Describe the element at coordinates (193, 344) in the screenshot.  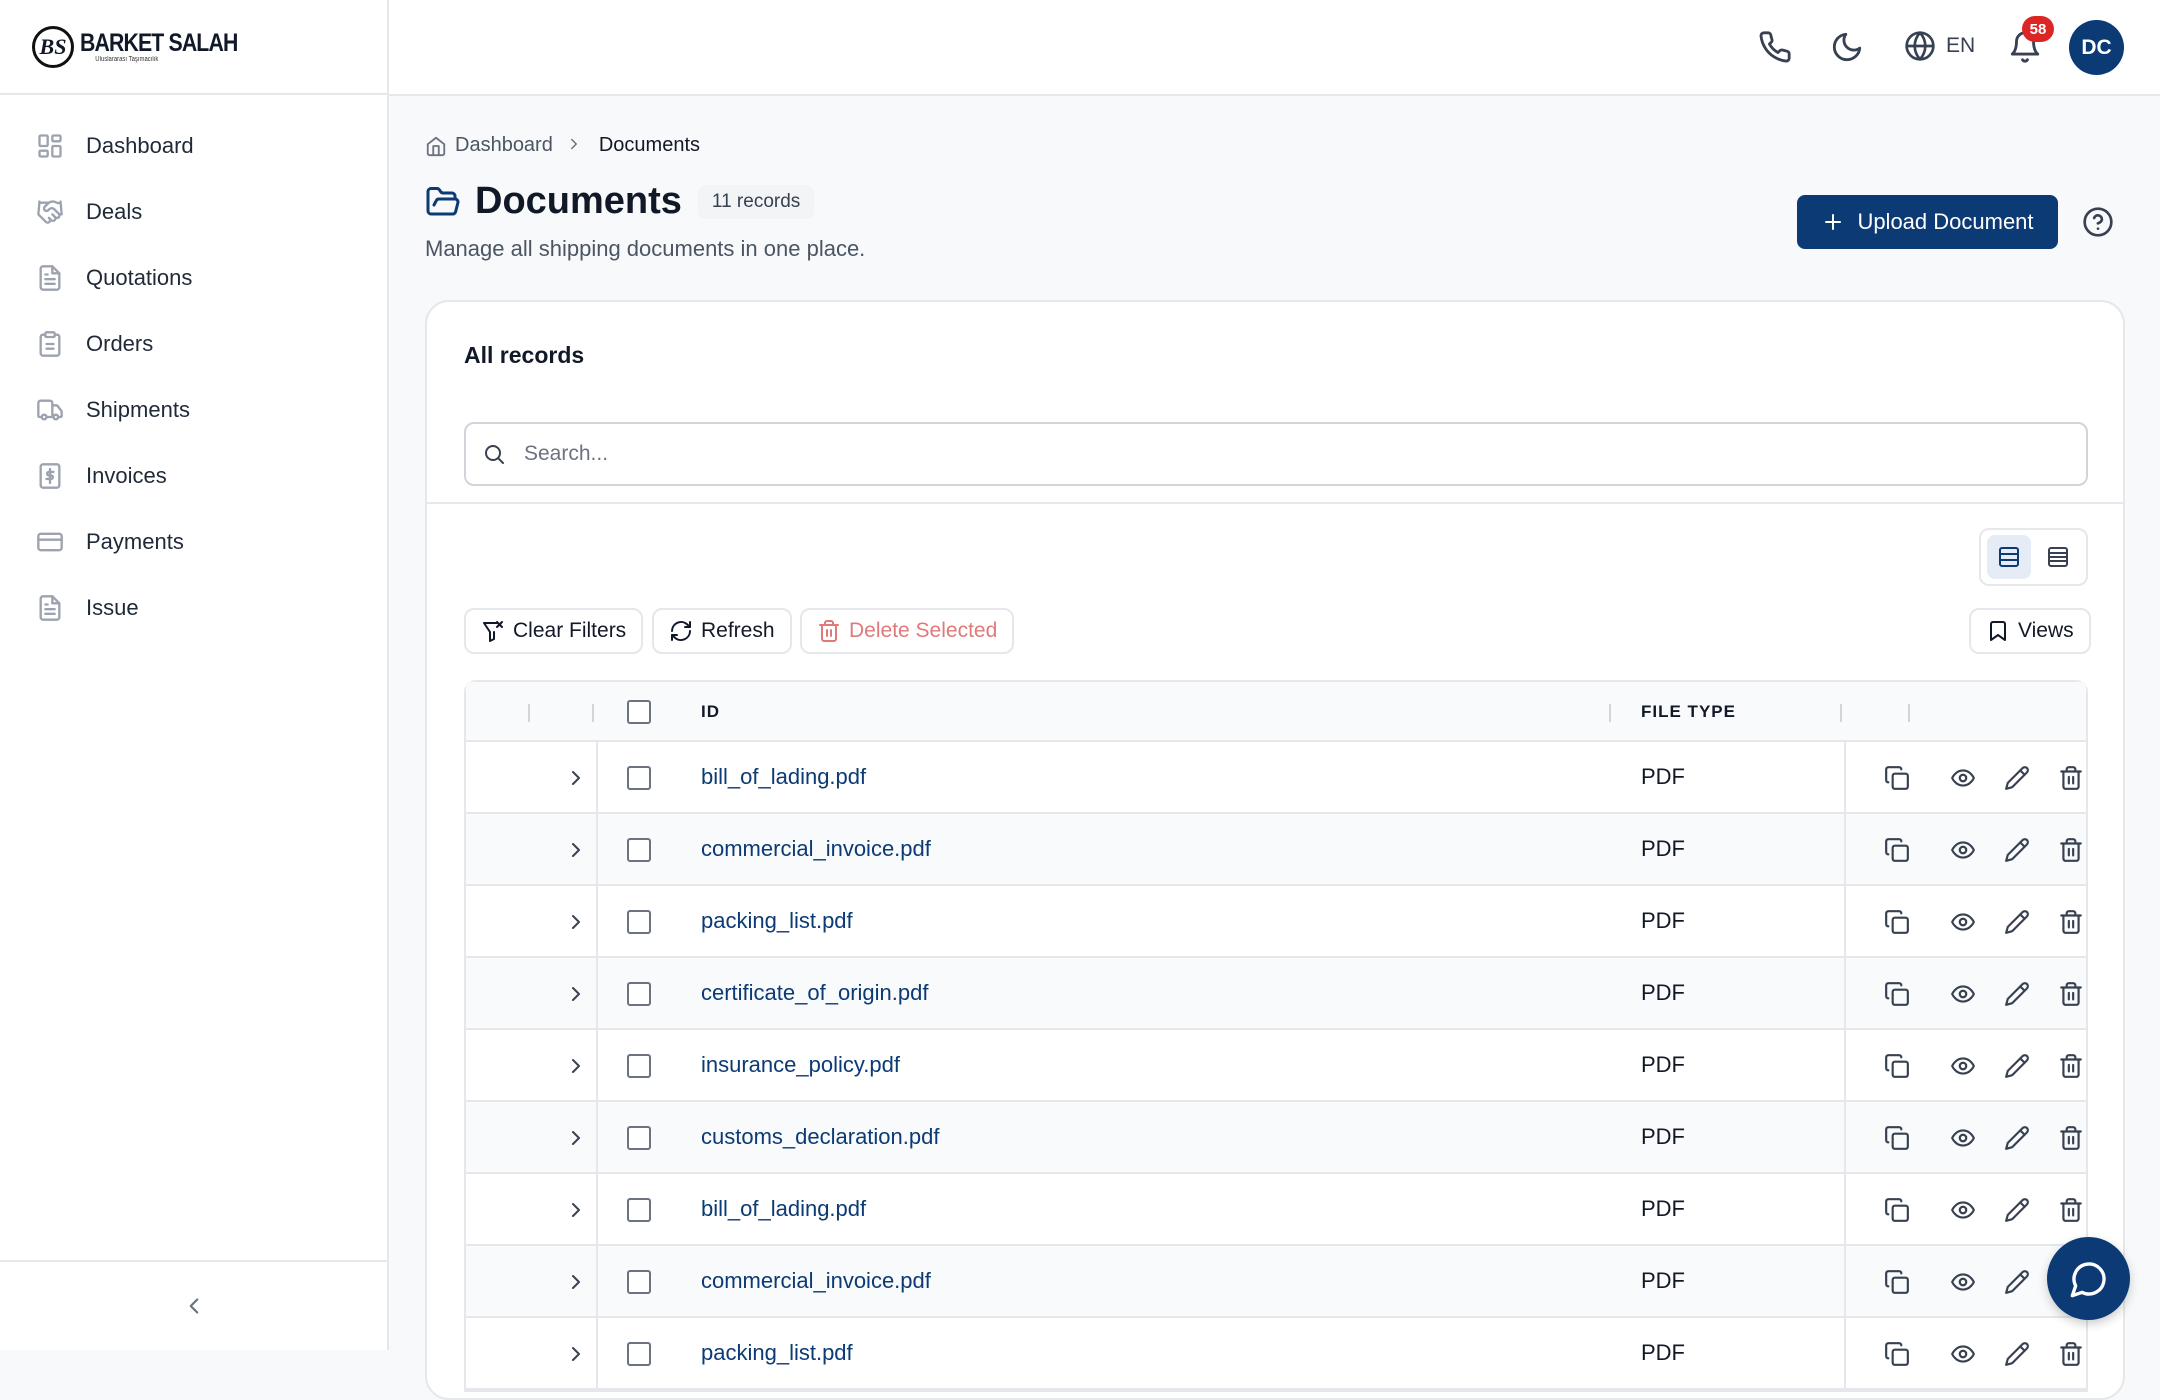
I see `sidebar-item-orders: Orders` at that location.